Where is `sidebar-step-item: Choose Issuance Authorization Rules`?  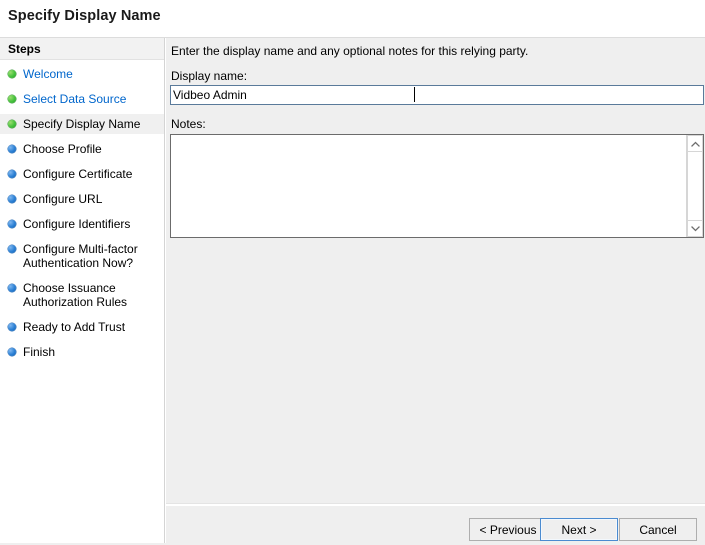
sidebar-step-item: Choose Issuance Authorization Rules is located at coordinates (82, 295).